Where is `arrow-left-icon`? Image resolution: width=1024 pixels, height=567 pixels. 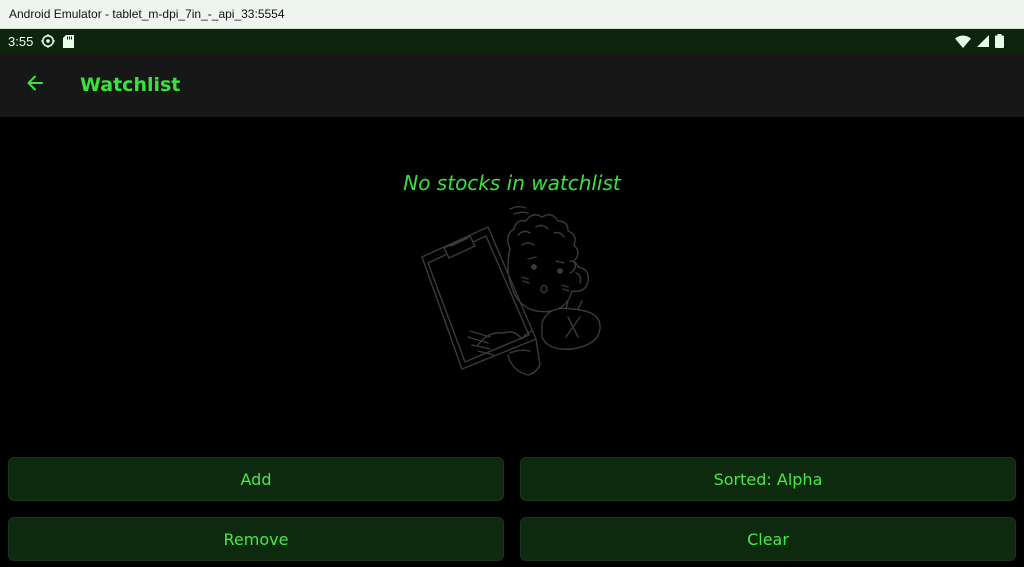 arrow-left-icon is located at coordinates (35, 85).